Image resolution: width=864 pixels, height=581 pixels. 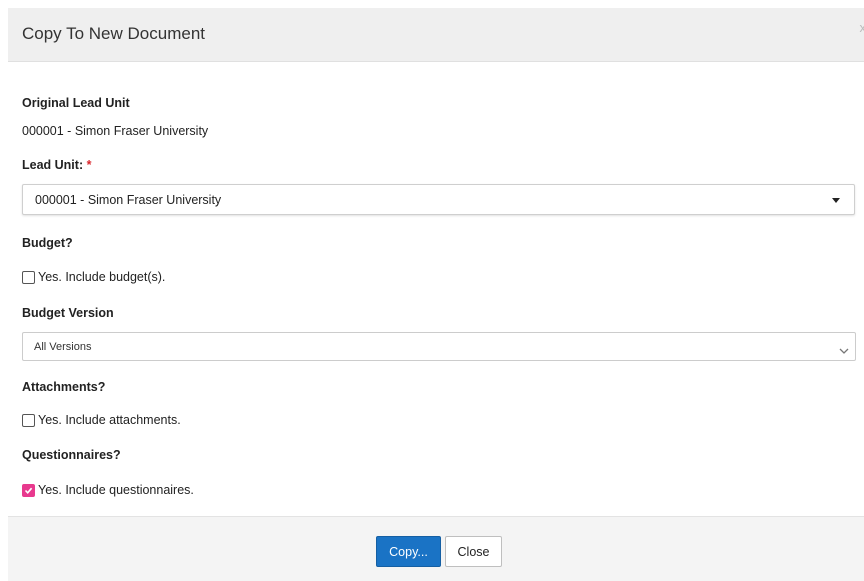 What do you see at coordinates (101, 277) in the screenshot?
I see `budget-checkbox-label: Yes. Include budget(s).` at bounding box center [101, 277].